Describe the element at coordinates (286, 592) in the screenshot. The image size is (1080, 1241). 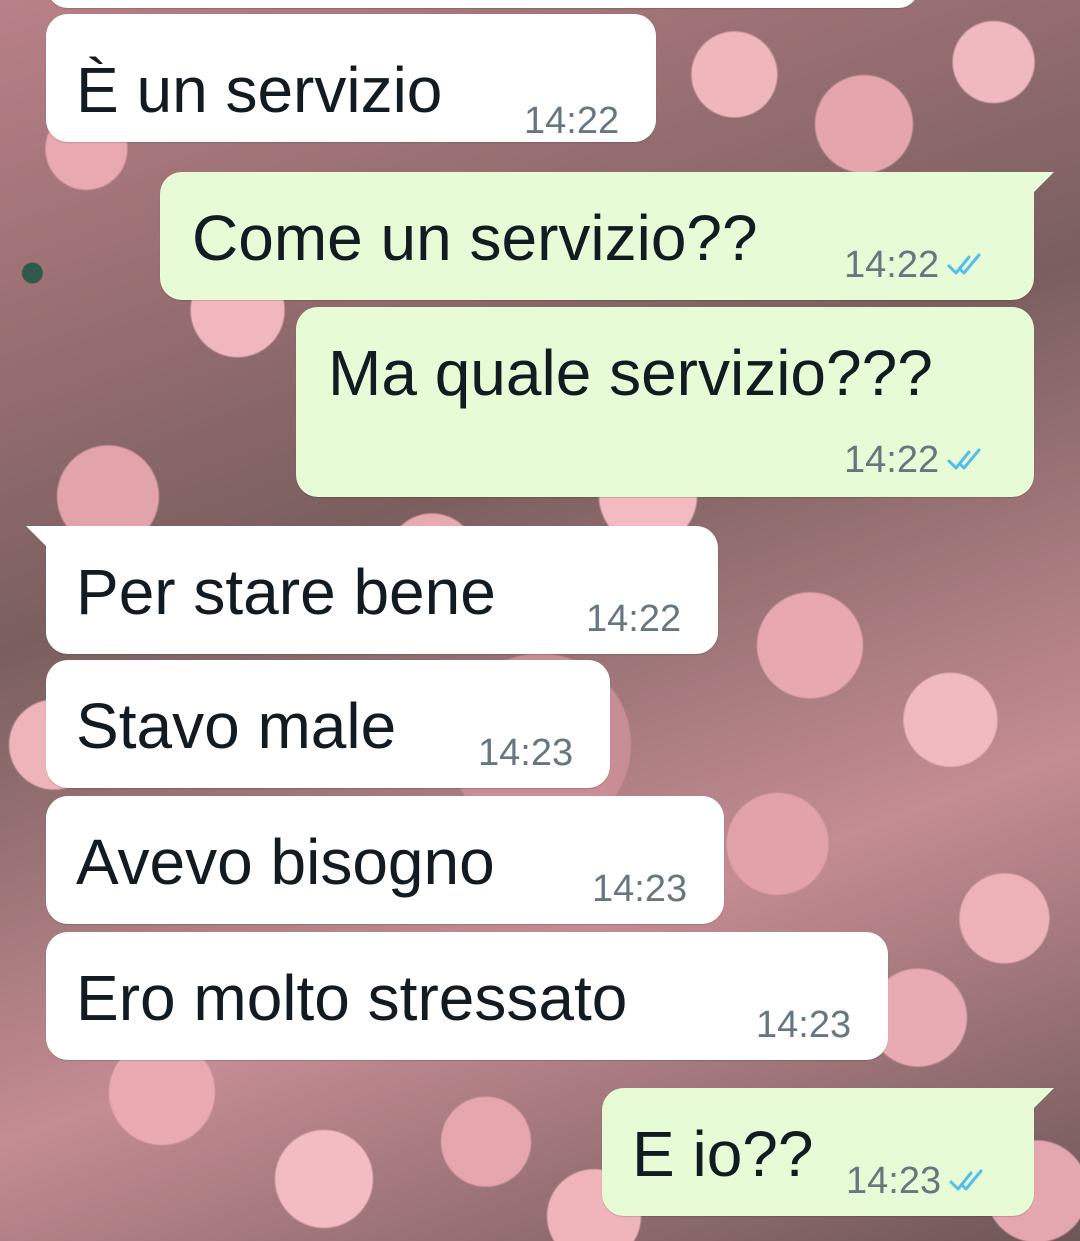
I see `message-text: Per stare bene` at that location.